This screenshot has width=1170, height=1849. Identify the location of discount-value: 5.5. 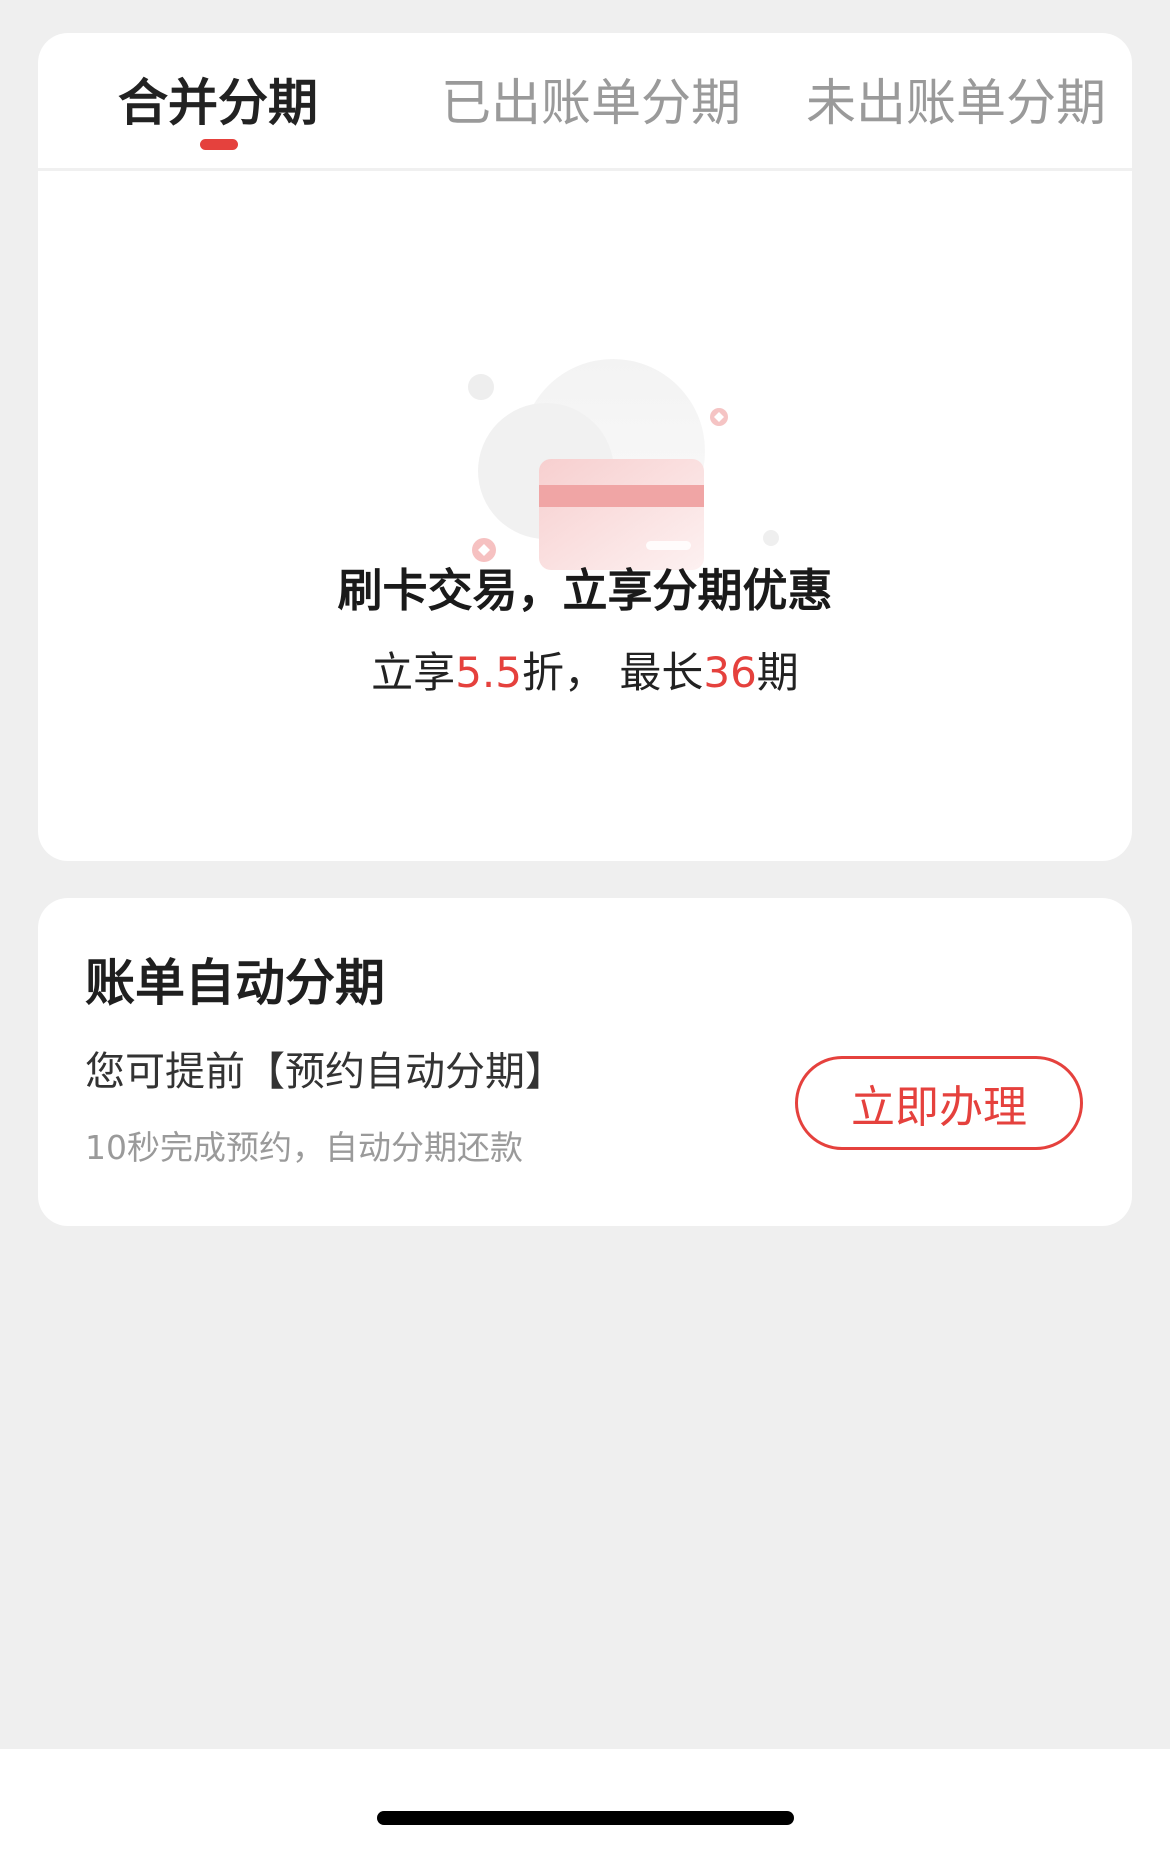
(488, 672).